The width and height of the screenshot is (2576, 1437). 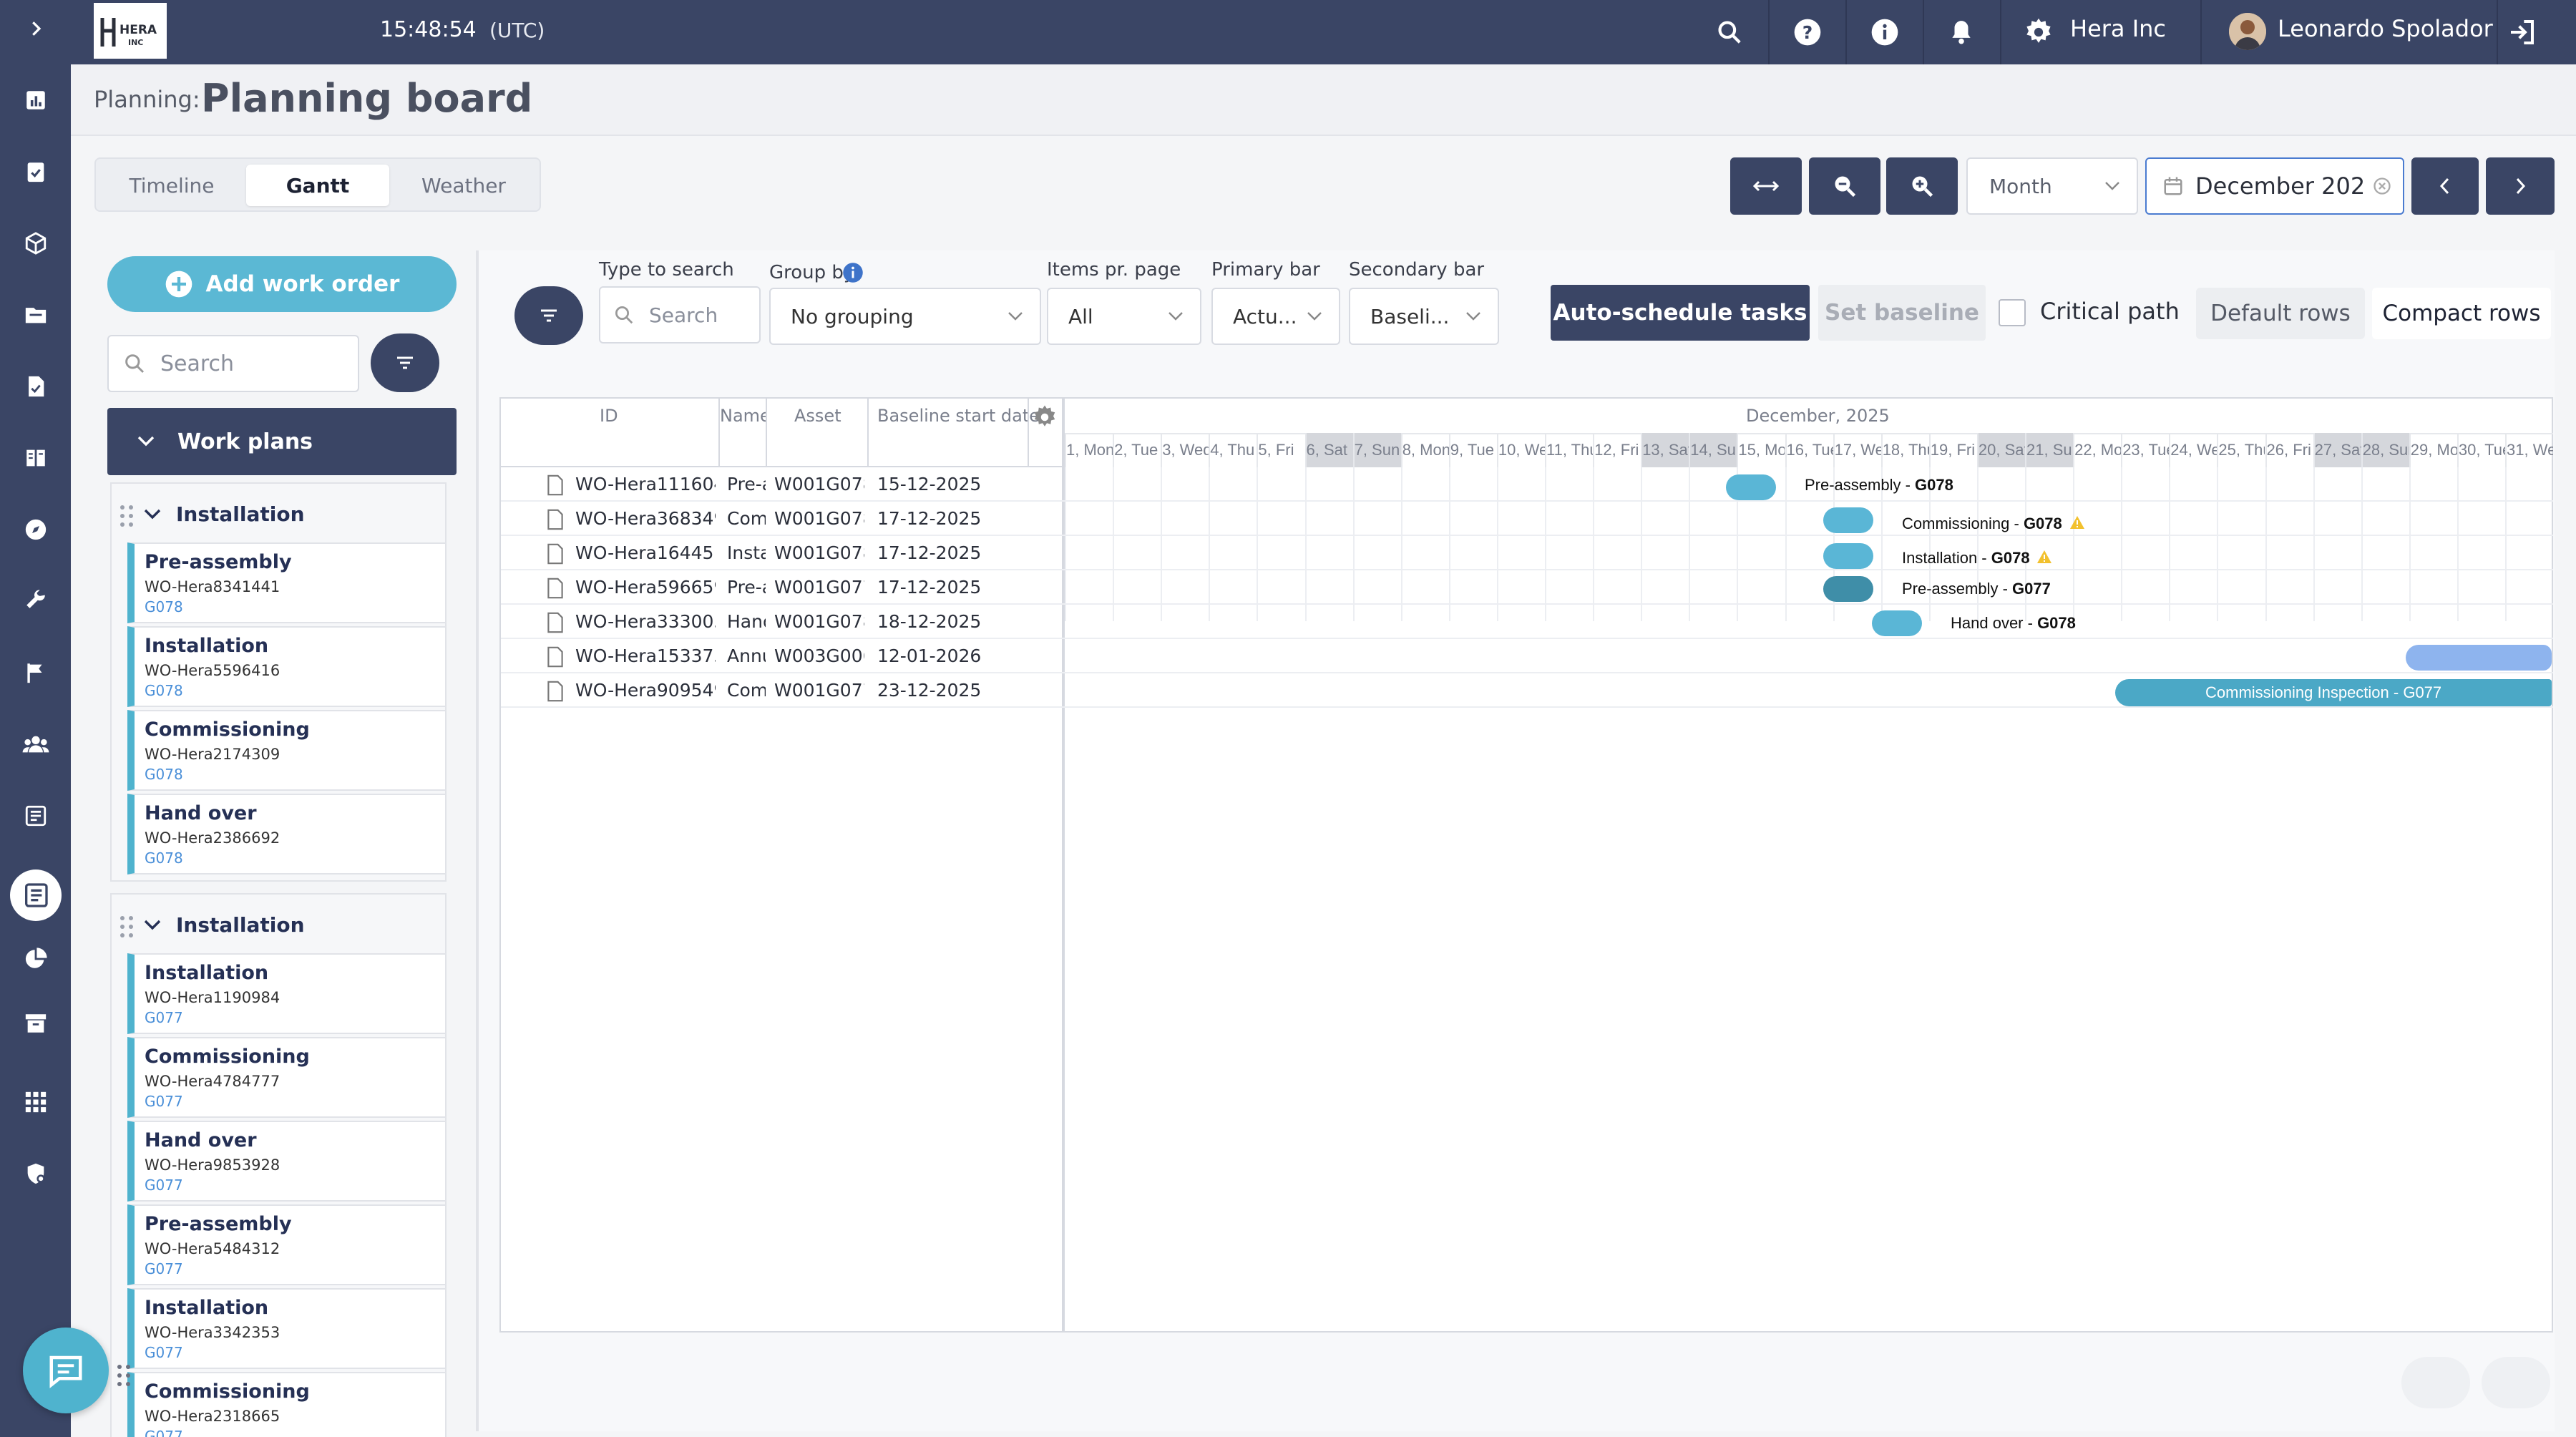 What do you see at coordinates (2435, 1382) in the screenshot?
I see `page-prev-button` at bounding box center [2435, 1382].